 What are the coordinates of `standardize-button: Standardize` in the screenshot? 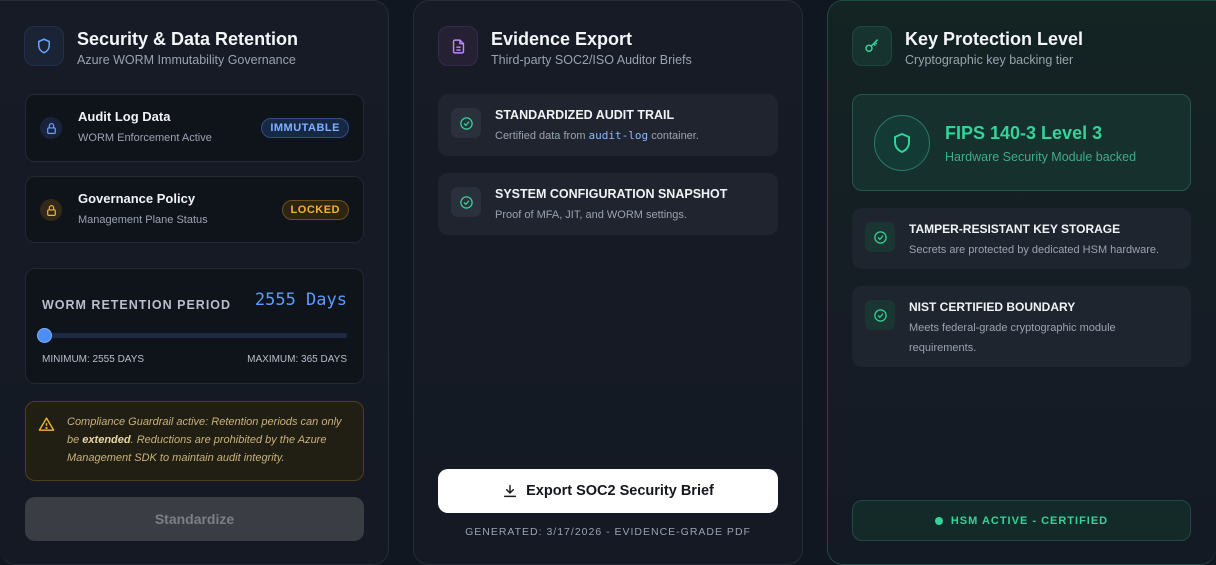 It's located at (194, 519).